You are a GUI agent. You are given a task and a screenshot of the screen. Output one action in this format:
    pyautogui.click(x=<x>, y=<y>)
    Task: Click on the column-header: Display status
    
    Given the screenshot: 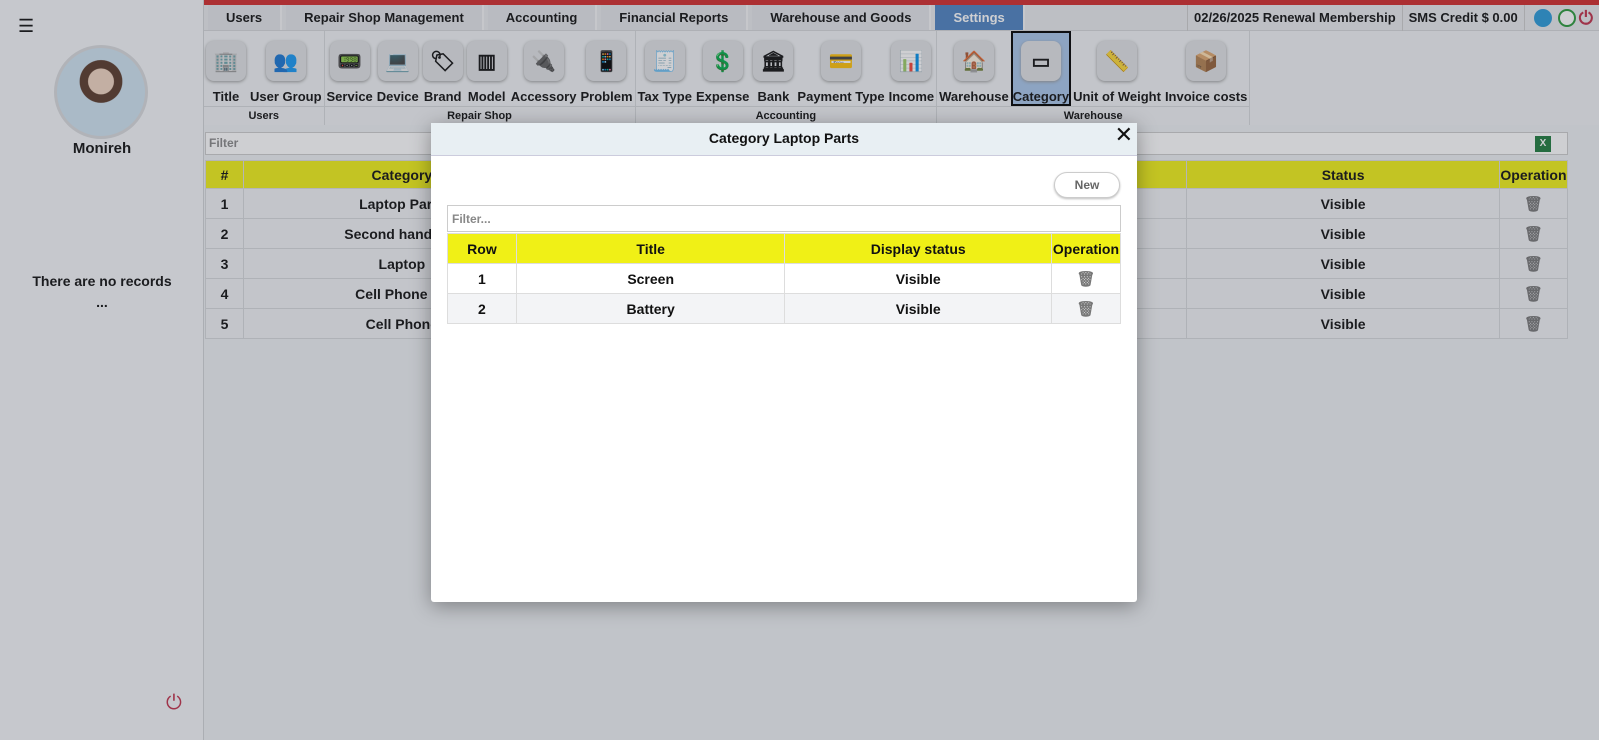 What is the action you would take?
    pyautogui.click(x=918, y=248)
    